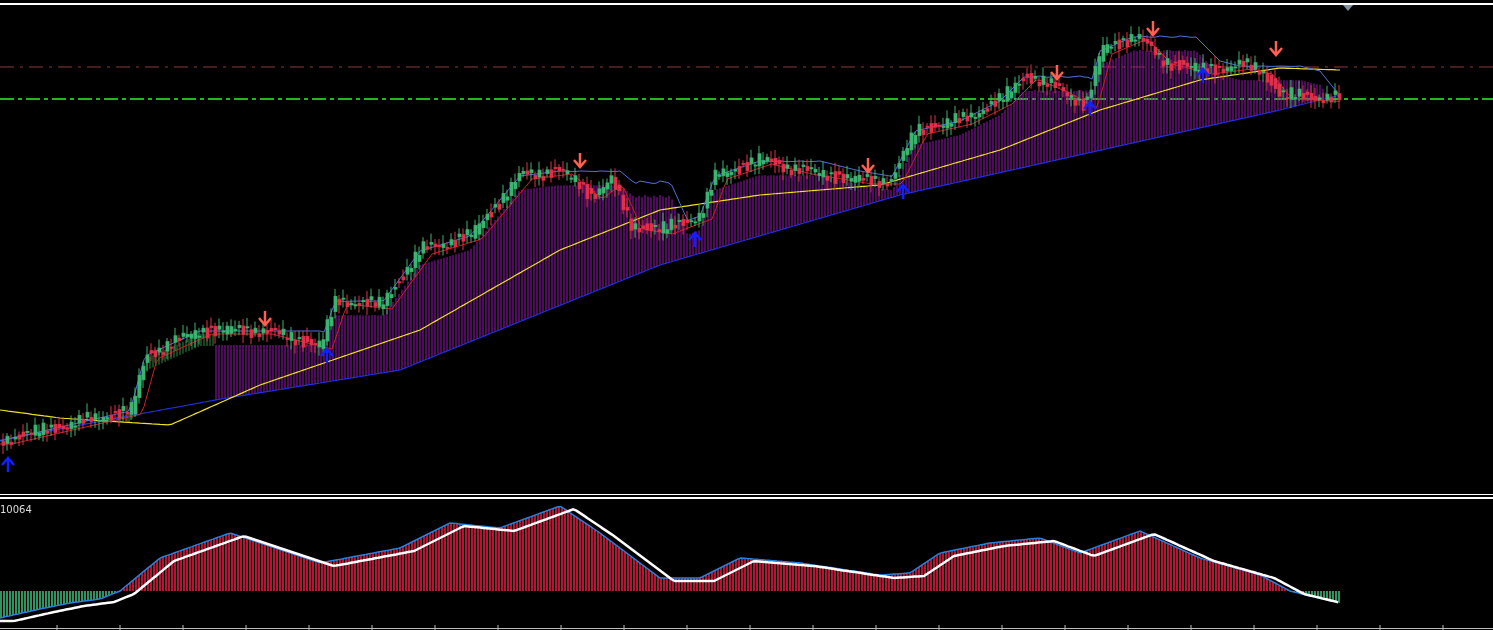  Describe the element at coordinates (16, 509) in the screenshot. I see `indicator-value-label: 10064` at that location.